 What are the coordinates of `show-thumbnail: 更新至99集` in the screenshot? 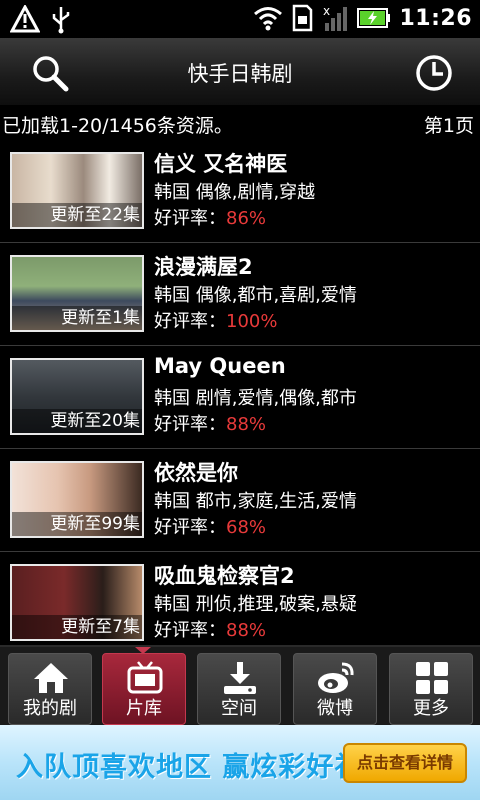 It's located at (77, 499).